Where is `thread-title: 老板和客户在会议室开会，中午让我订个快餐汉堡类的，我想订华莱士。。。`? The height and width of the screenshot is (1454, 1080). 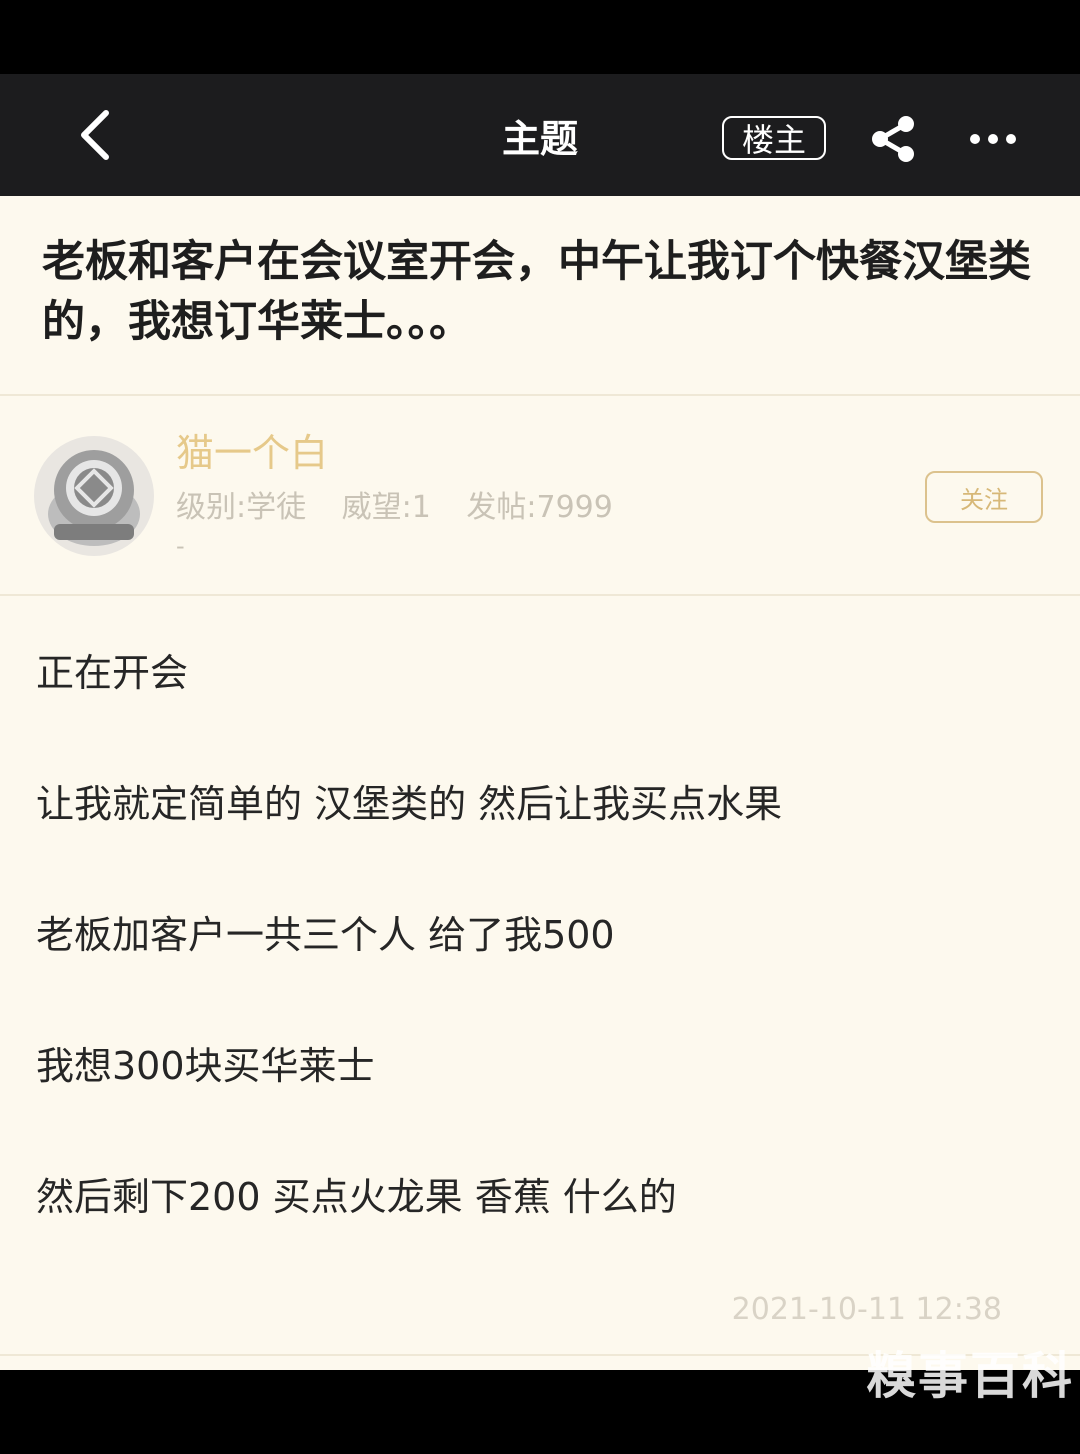
thread-title: 老板和客户在会议室开会，中午让我订个快餐汉堡类的，我想订华莱士。。。 is located at coordinates (536, 292).